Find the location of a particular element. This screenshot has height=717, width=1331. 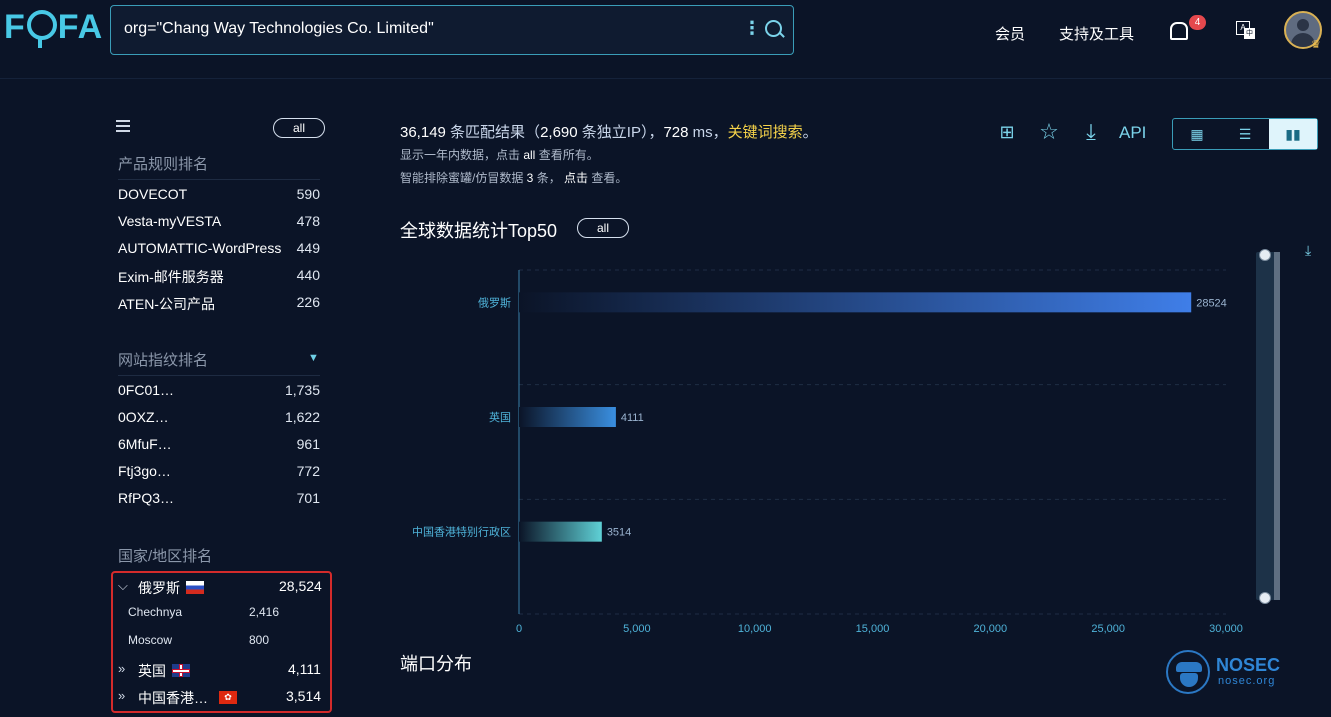

product-count: 226 is located at coordinates (308, 302).